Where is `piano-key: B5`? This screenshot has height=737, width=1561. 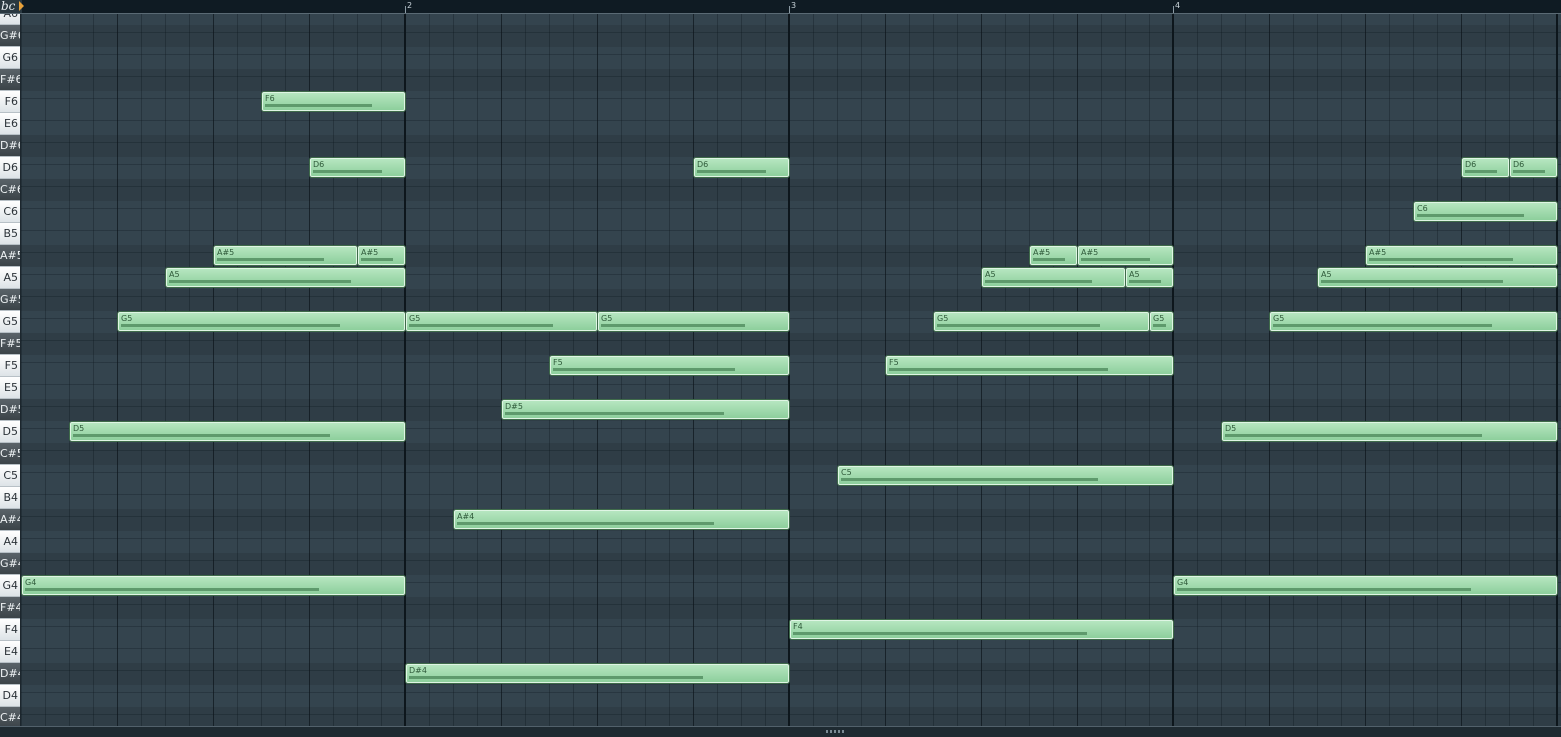
piano-key: B5 is located at coordinates (10, 234).